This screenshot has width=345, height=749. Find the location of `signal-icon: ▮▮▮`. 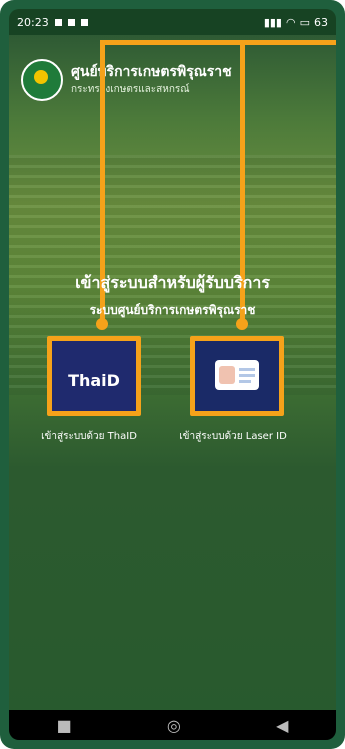

signal-icon: ▮▮▮ is located at coordinates (272, 22).